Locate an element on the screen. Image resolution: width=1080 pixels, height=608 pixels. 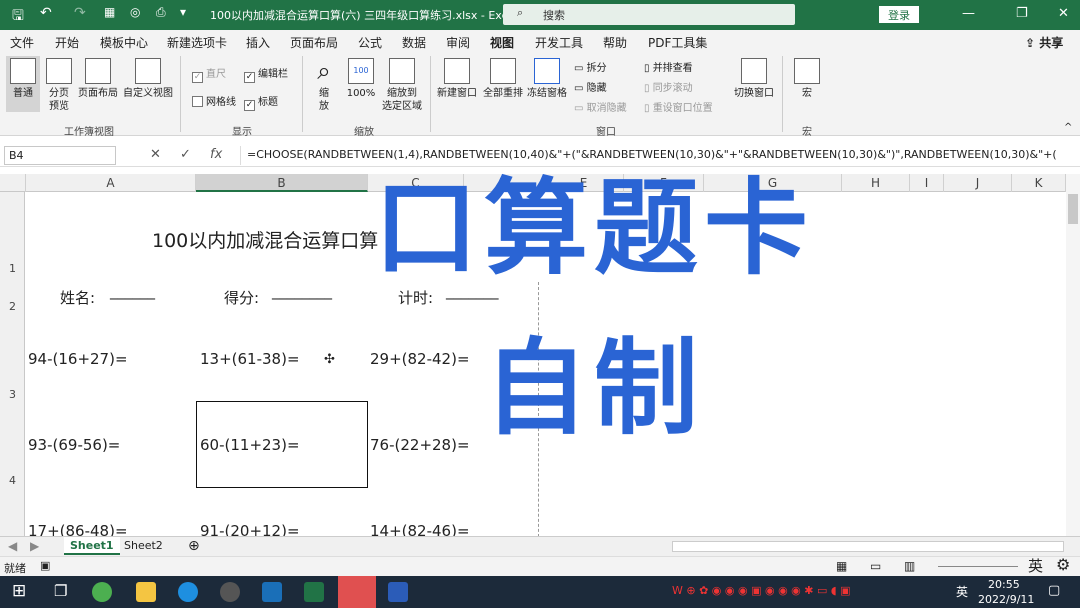
column-header-k: K is located at coordinates (1039, 183).